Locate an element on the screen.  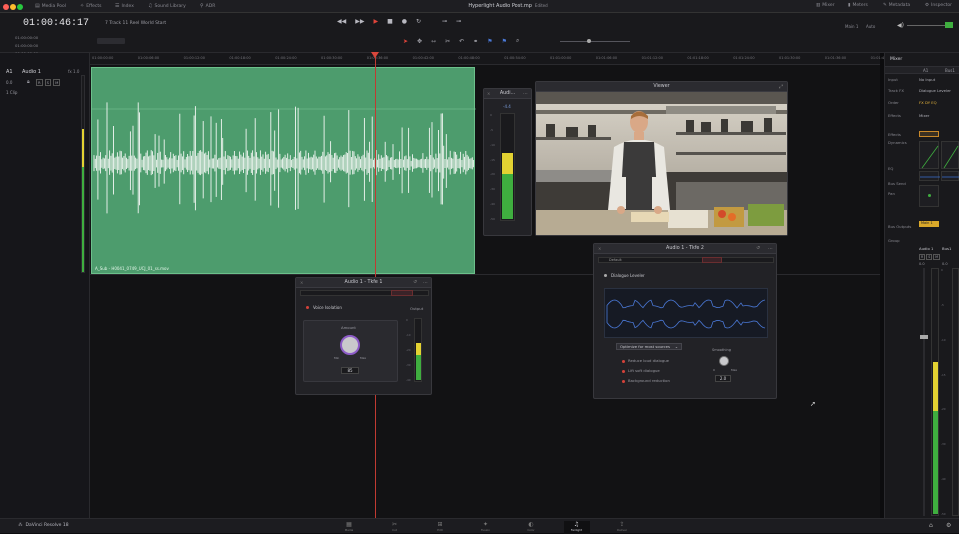
track-fx: fx 1.0 is located at coordinates (73, 71).